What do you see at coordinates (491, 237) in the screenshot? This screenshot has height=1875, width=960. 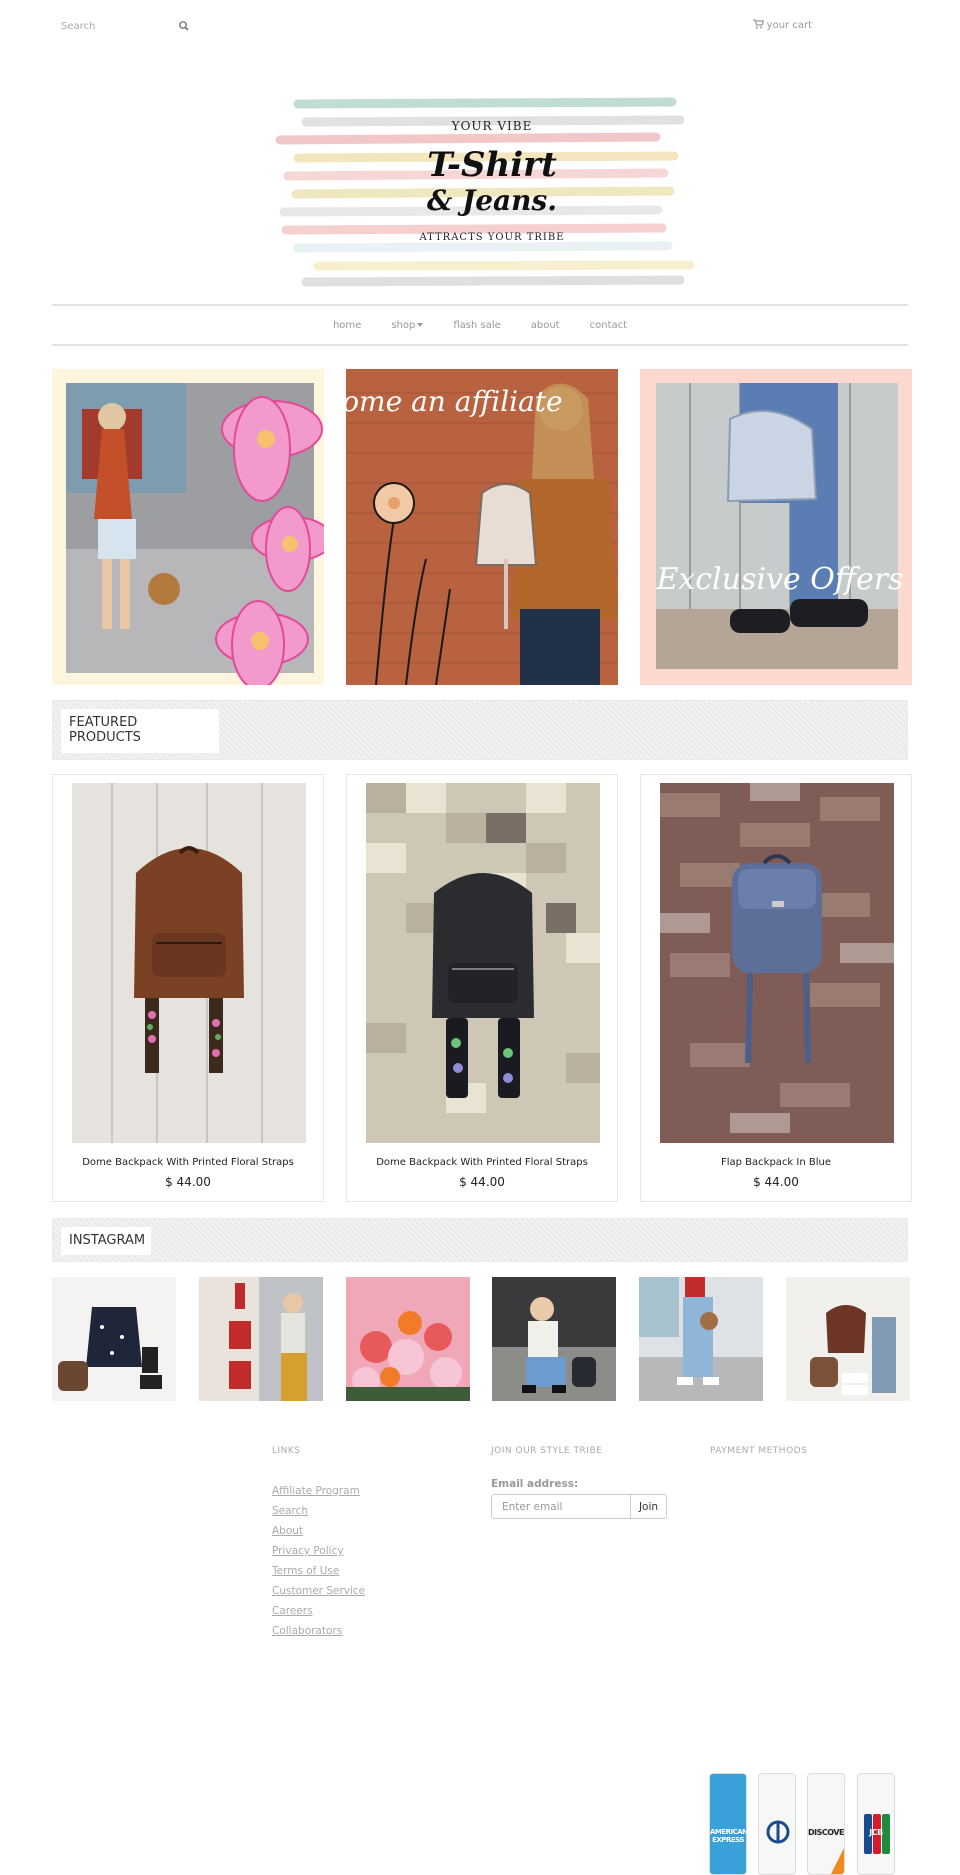 I see `logo-tagline-bottom: ATTRACTS YOUR TRIBE` at bounding box center [491, 237].